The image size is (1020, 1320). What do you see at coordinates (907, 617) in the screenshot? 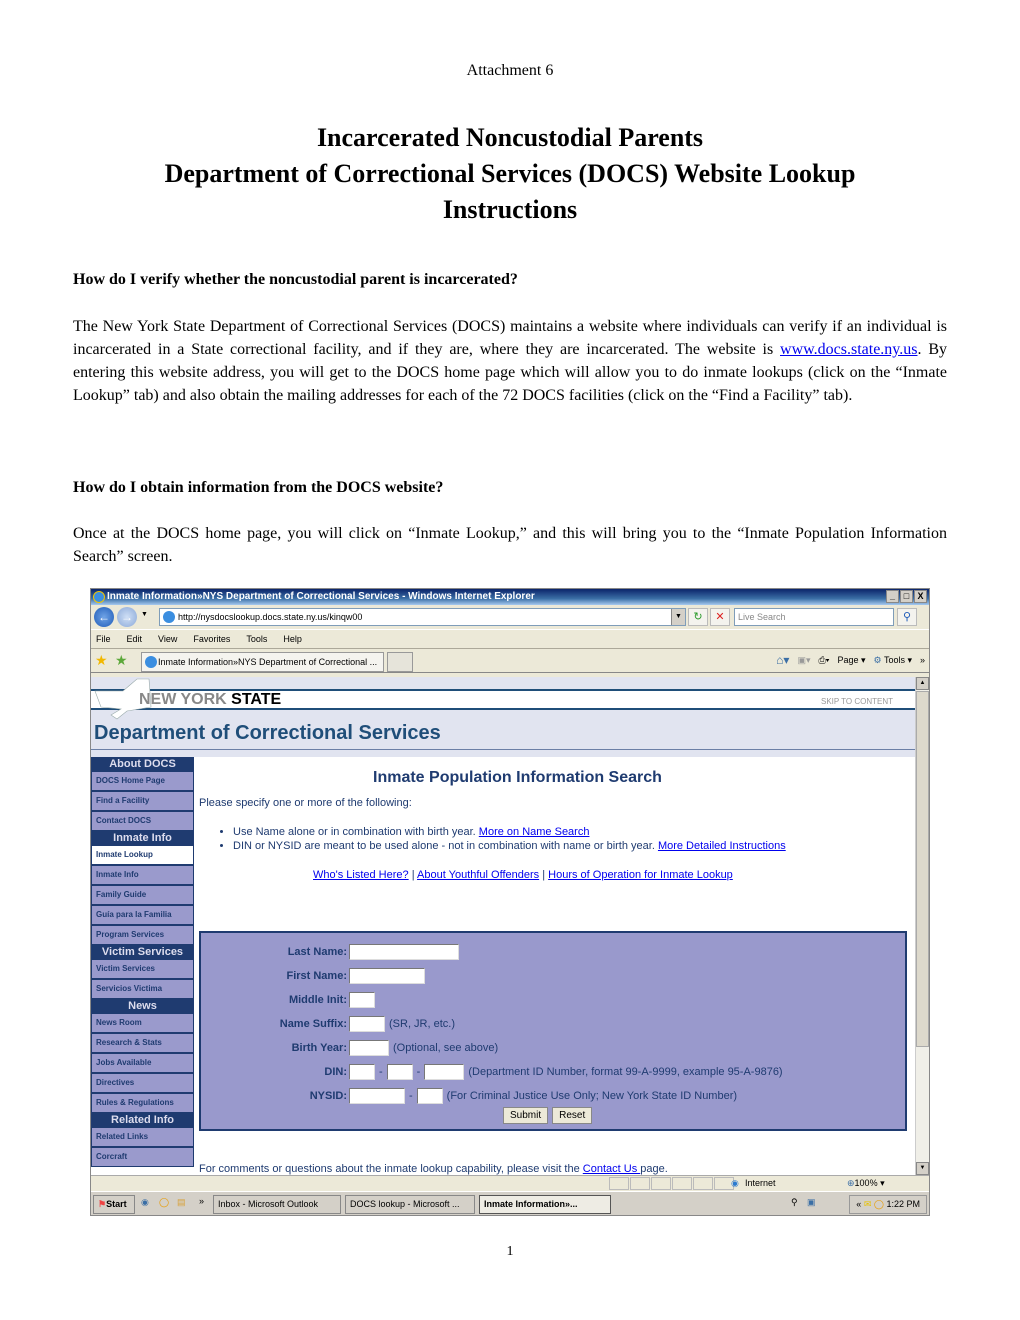
I see `search-icon: ⚲` at bounding box center [907, 617].